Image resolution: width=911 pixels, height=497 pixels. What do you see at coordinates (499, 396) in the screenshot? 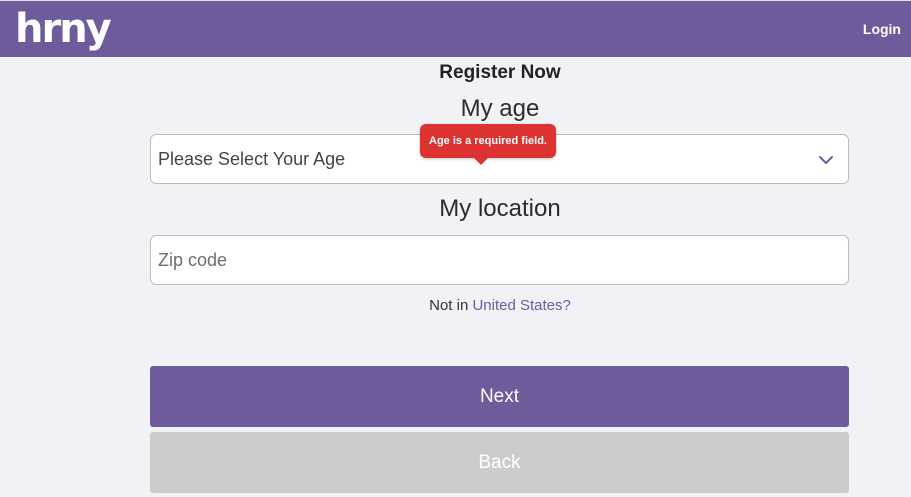
I see `next-button: Next` at bounding box center [499, 396].